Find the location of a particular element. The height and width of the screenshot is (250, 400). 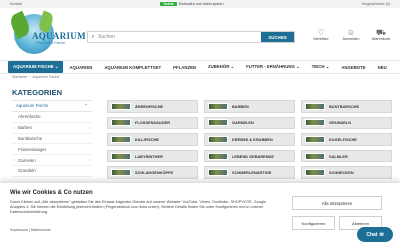

nav-item-neu: NEU is located at coordinates (382, 67).